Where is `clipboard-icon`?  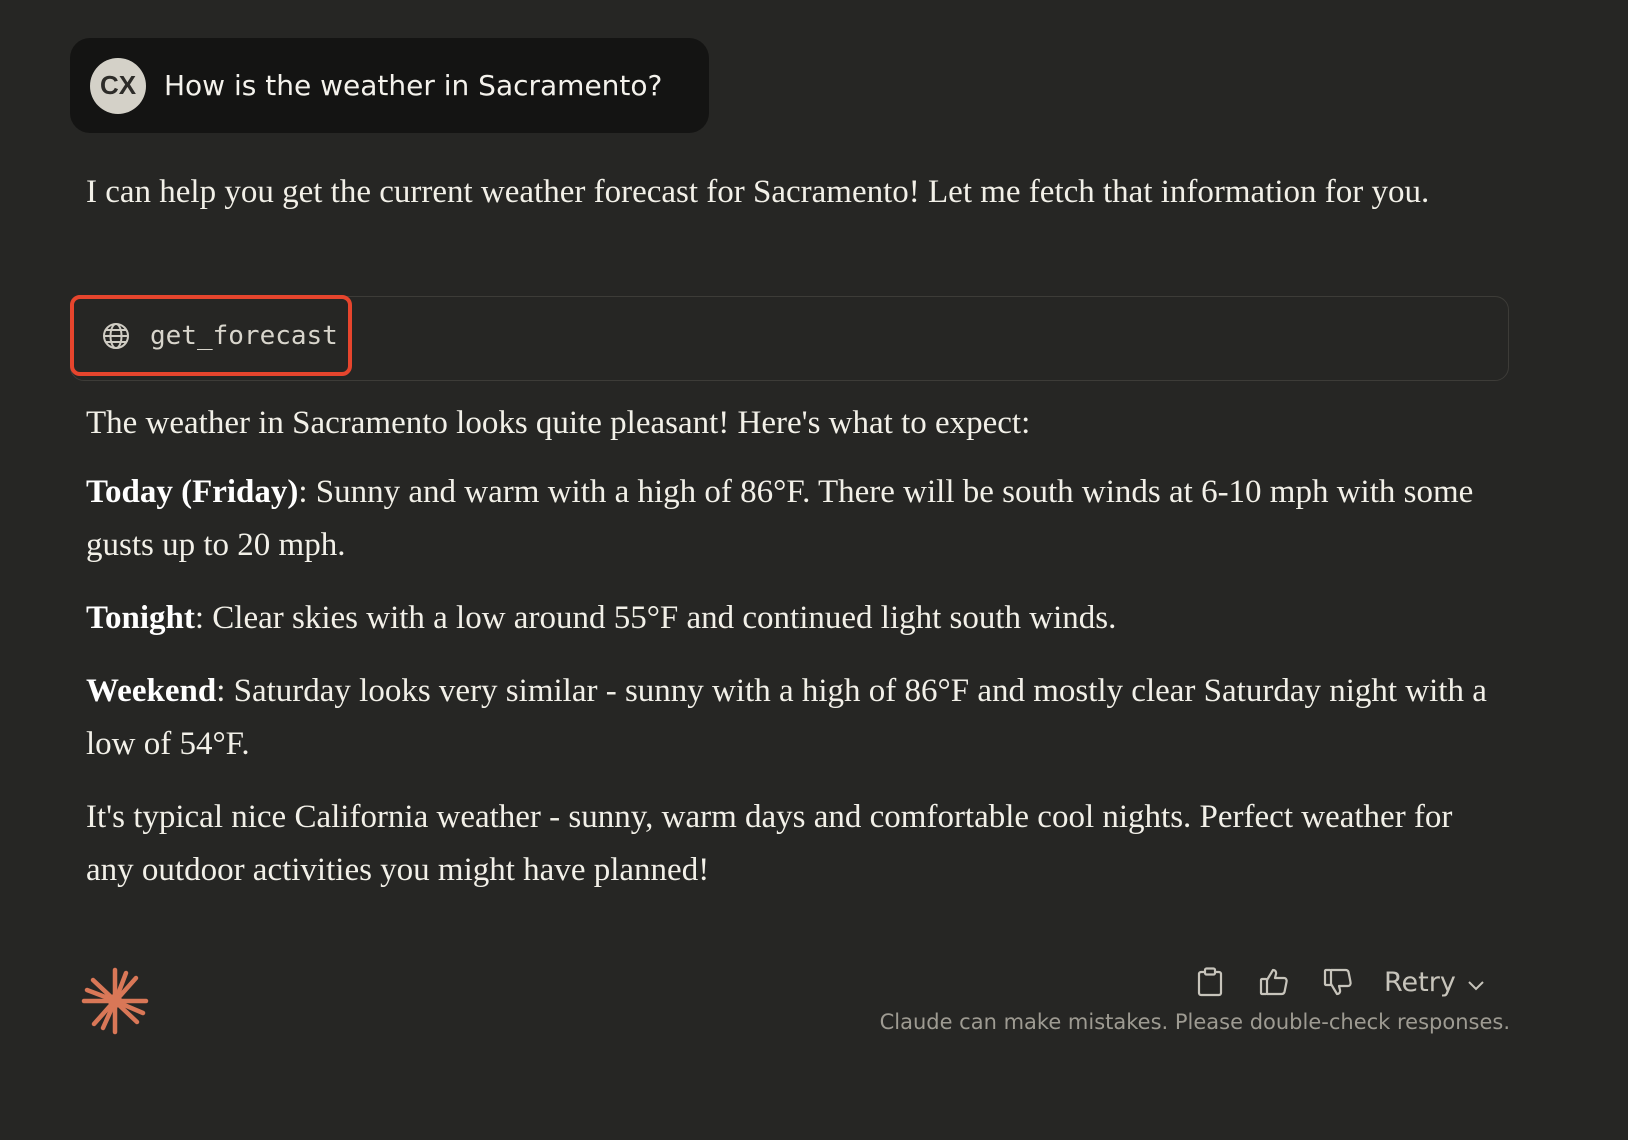
clipboard-icon is located at coordinates (1210, 982).